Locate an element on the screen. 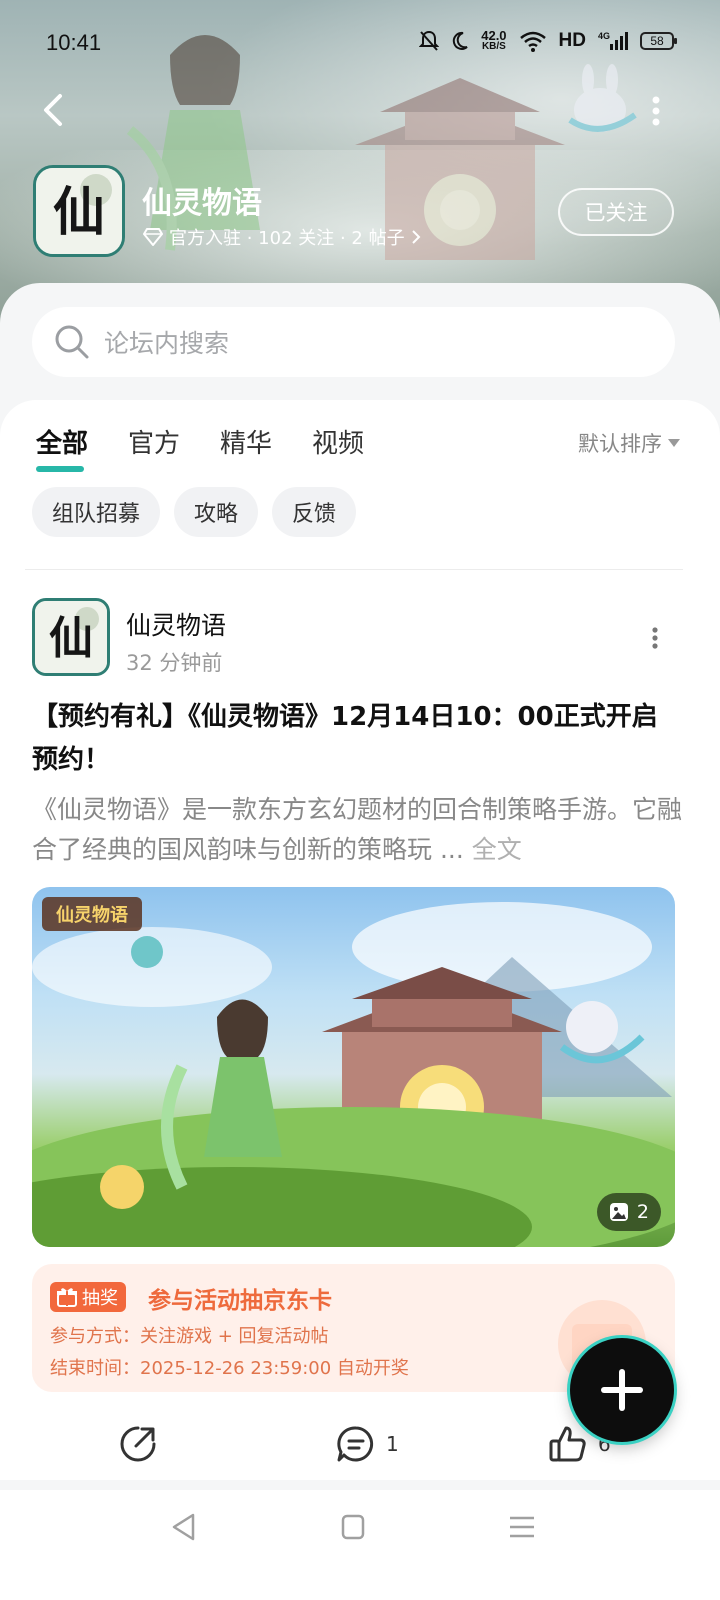 Image resolution: width=720 pixels, height=1600 pixels. image-count-badge: 2 is located at coordinates (628, 1212).